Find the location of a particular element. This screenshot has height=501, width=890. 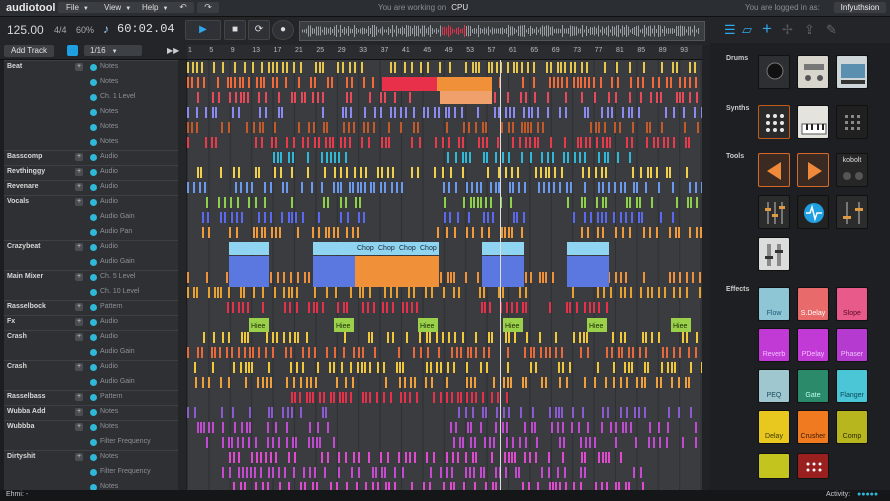

add-param-icon: + is located at coordinates (79, 67).